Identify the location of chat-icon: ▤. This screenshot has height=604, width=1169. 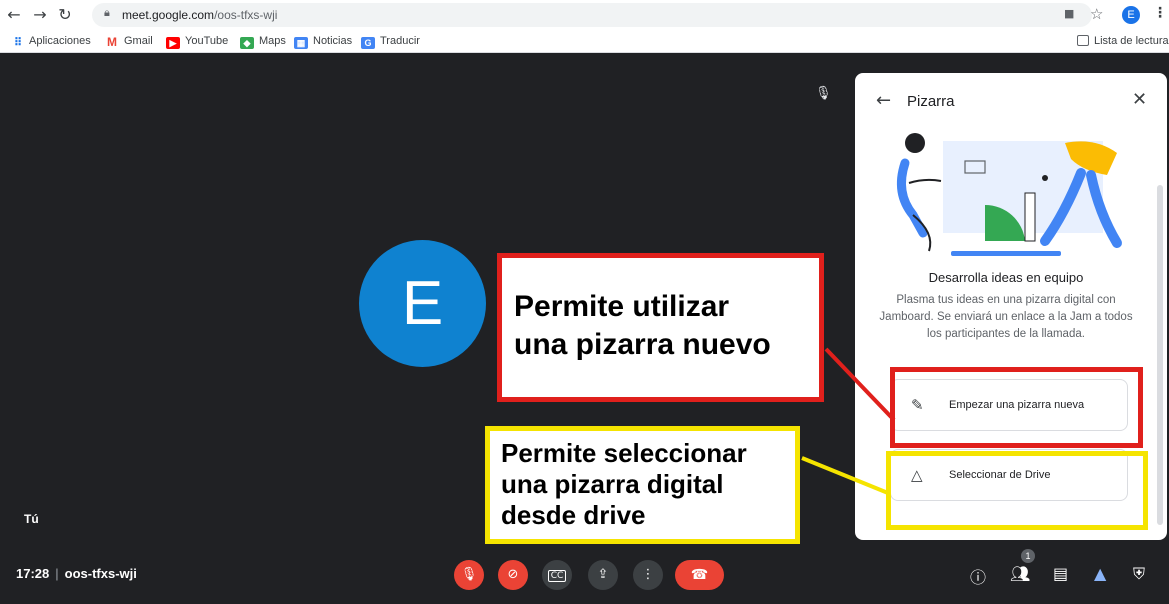
(1060, 573).